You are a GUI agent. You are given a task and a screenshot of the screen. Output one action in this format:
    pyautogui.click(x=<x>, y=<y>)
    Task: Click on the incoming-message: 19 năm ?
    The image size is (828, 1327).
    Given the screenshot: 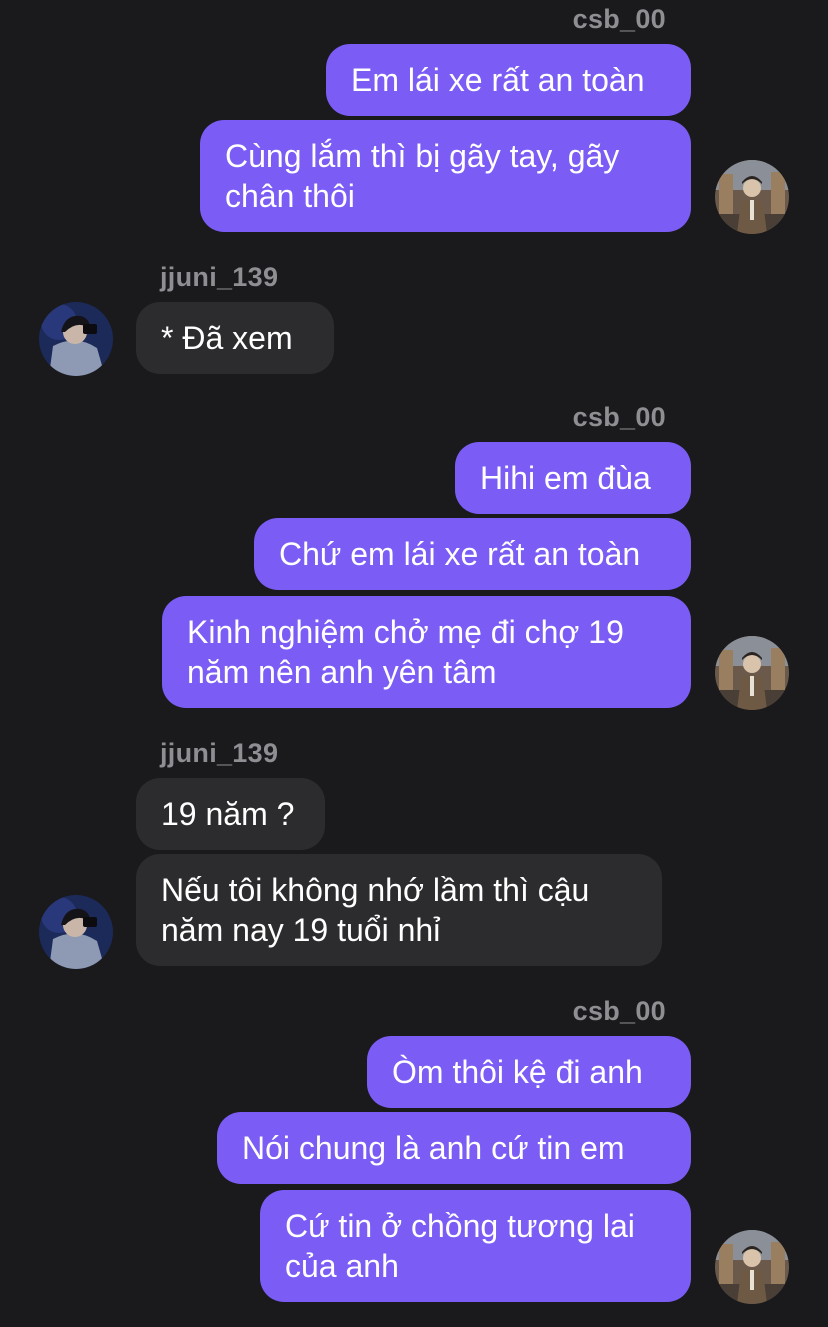 What is the action you would take?
    pyautogui.click(x=230, y=814)
    